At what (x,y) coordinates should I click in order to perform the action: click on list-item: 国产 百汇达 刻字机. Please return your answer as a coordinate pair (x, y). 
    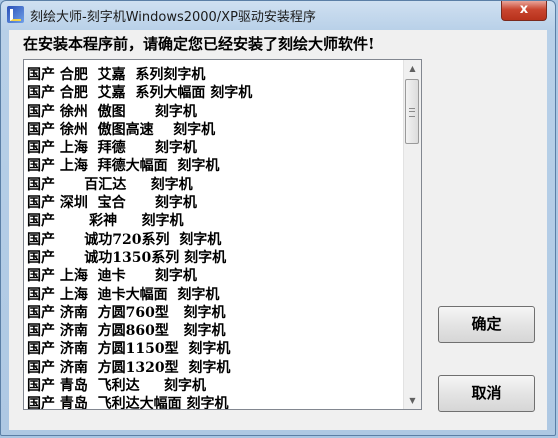
    Looking at the image, I should click on (215, 185).